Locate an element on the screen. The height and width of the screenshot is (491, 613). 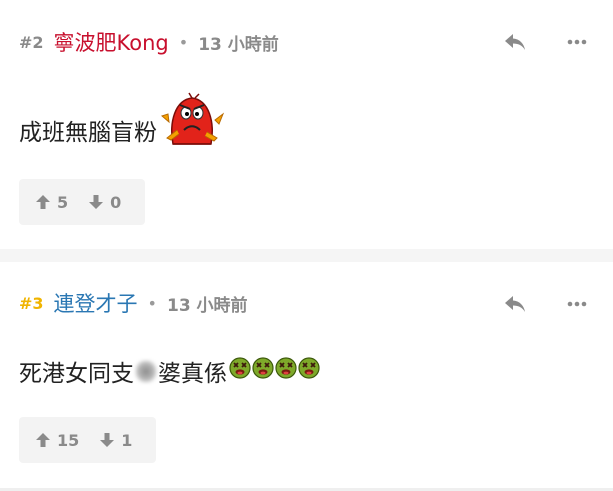
post-header: #2 寧波肥Kong • 13 小時前 is located at coordinates (149, 42).